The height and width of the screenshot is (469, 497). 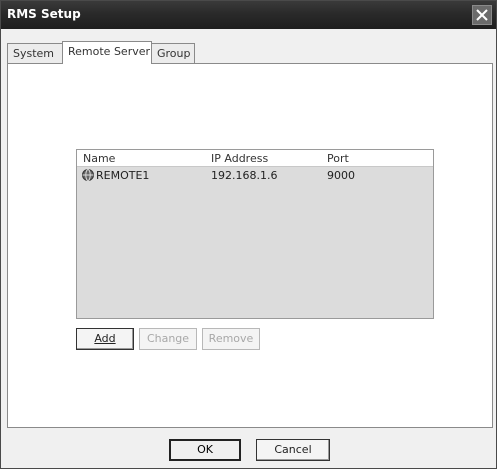 I want to click on column-header-port: Port, so click(x=338, y=158).